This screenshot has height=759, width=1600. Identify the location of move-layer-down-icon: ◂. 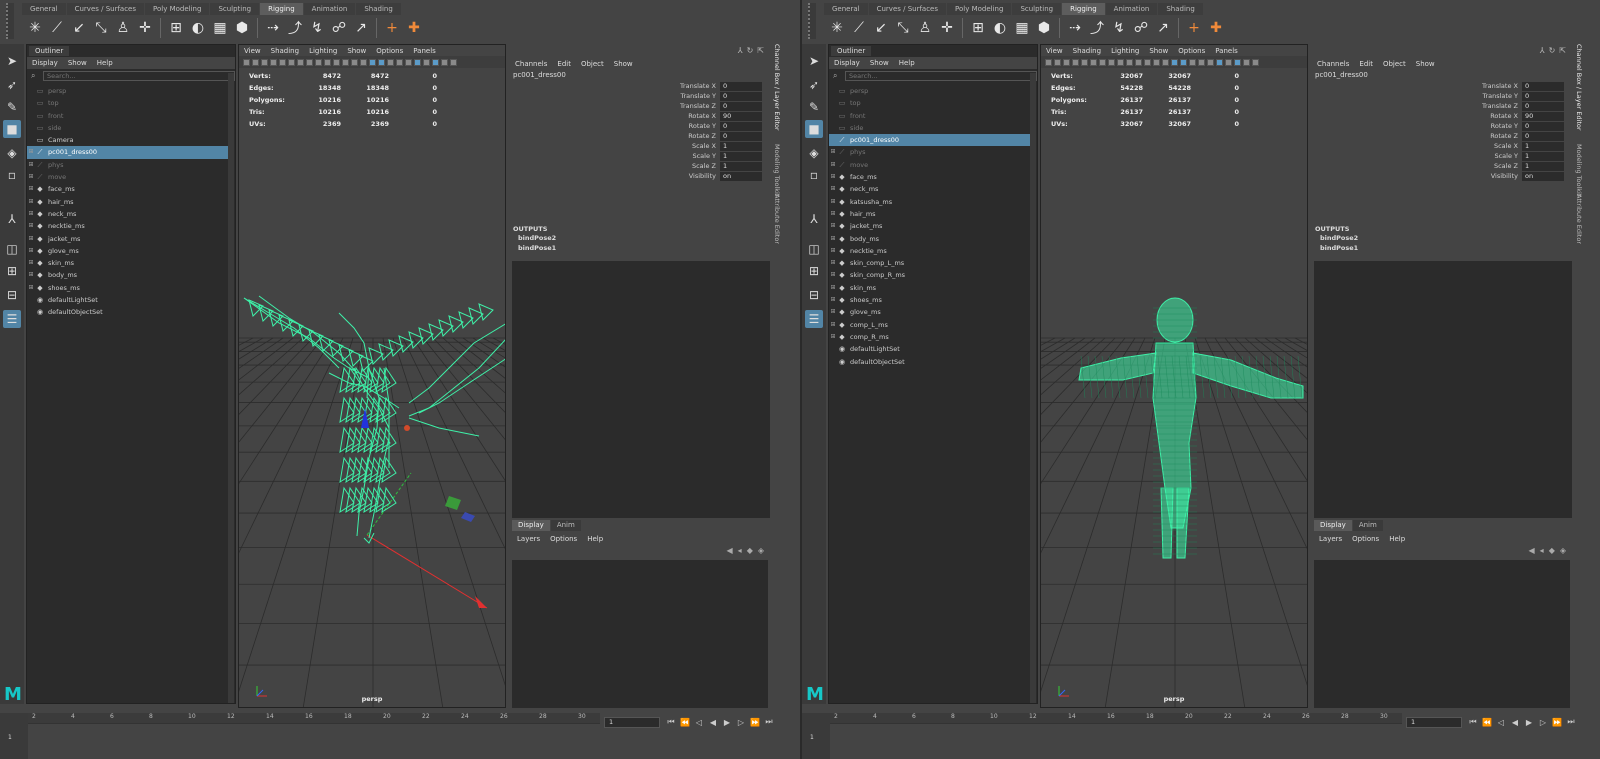
(740, 550).